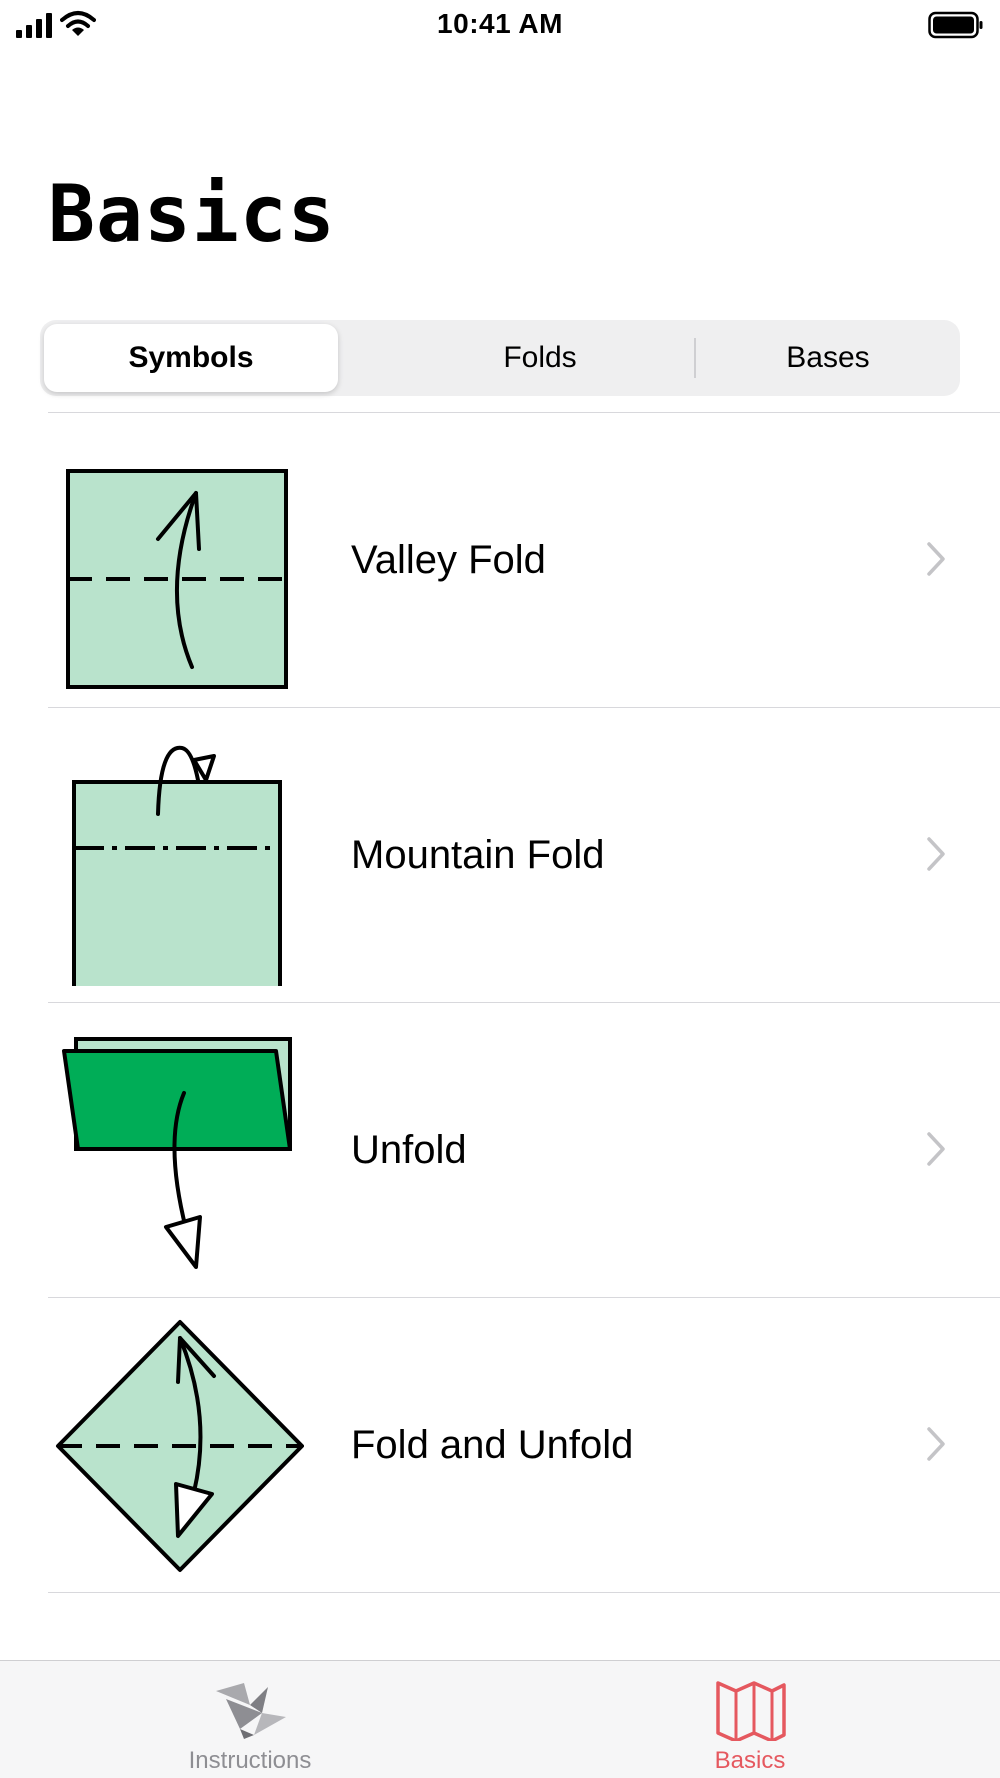  Describe the element at coordinates (750, 1760) in the screenshot. I see `tab-label: Basics` at that location.